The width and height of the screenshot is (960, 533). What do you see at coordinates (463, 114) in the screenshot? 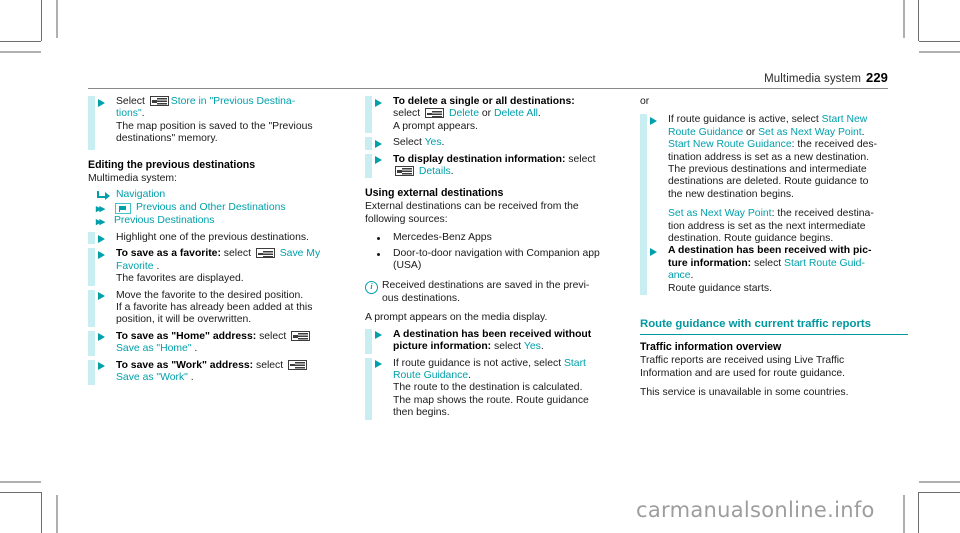
I see `ui-link-delete: Delete` at bounding box center [463, 114].